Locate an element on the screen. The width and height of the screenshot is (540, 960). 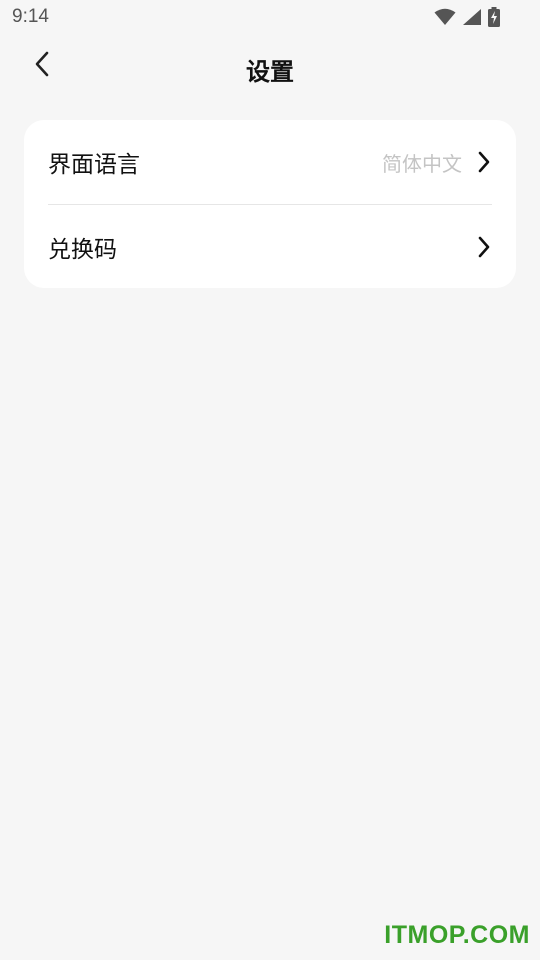
header: 设置 is located at coordinates (270, 68).